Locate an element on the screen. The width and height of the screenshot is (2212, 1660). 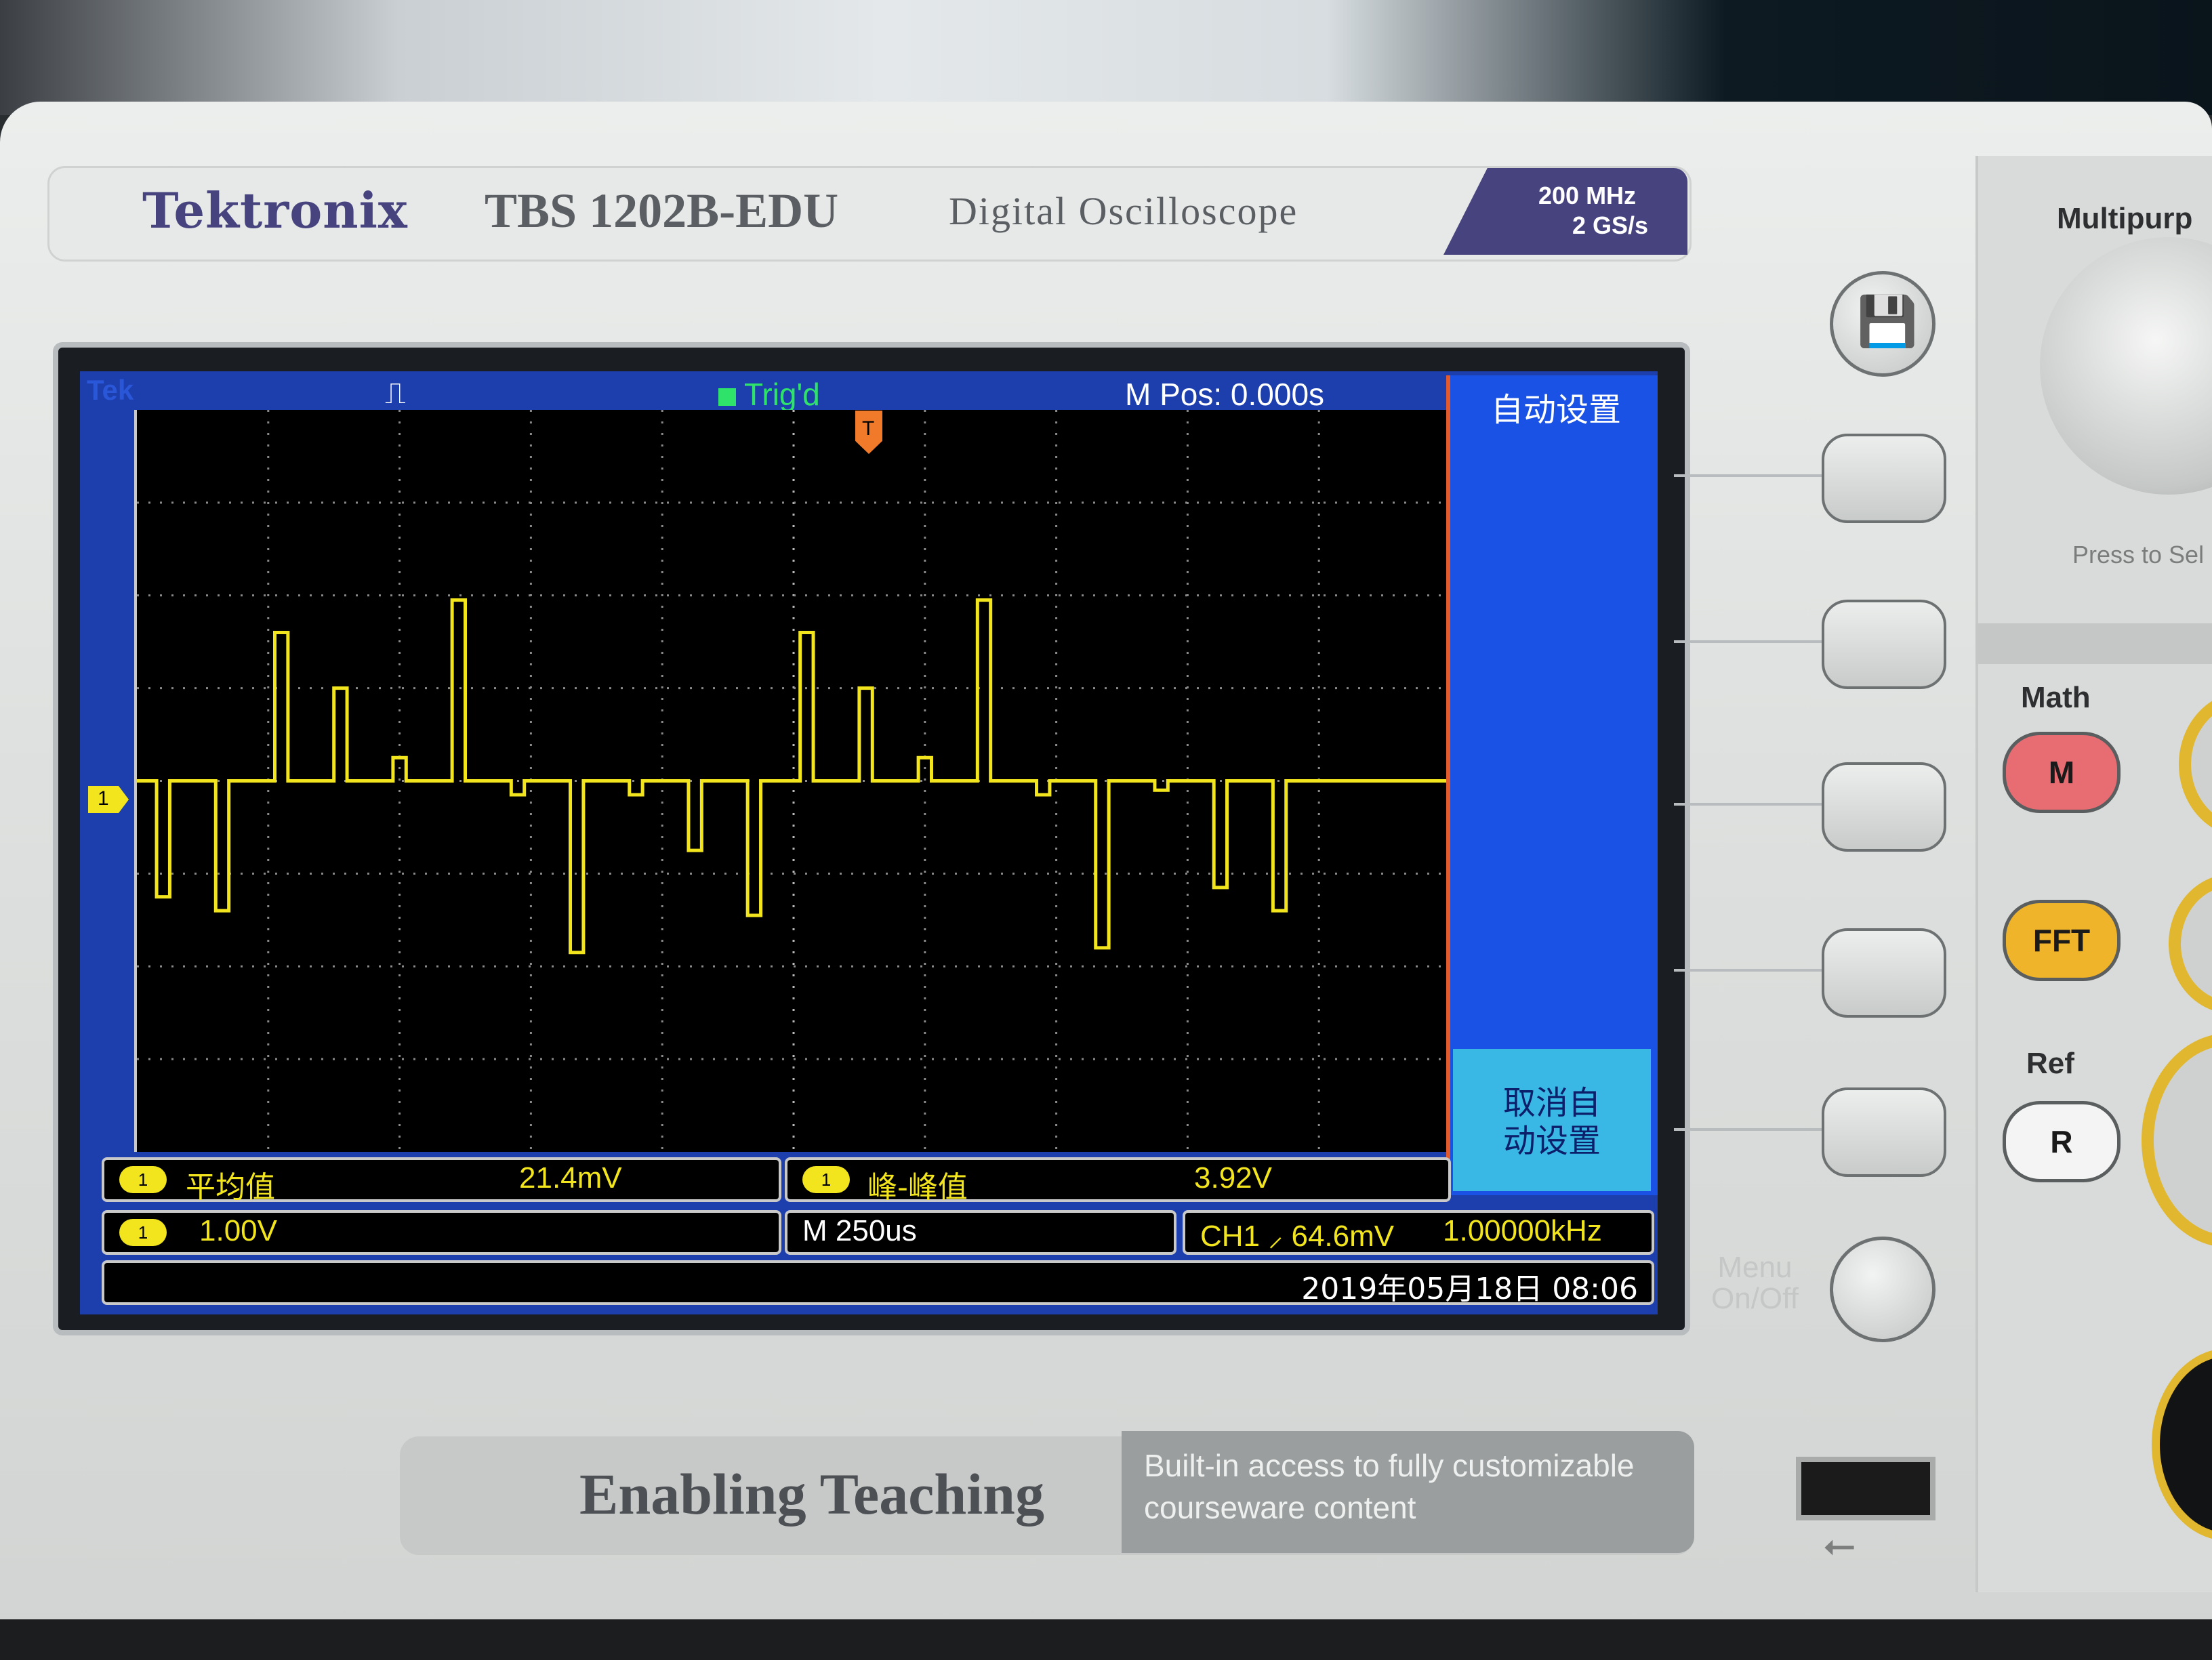
cancel-autoset-label: 取消自 动设置 is located at coordinates (1551, 1122).